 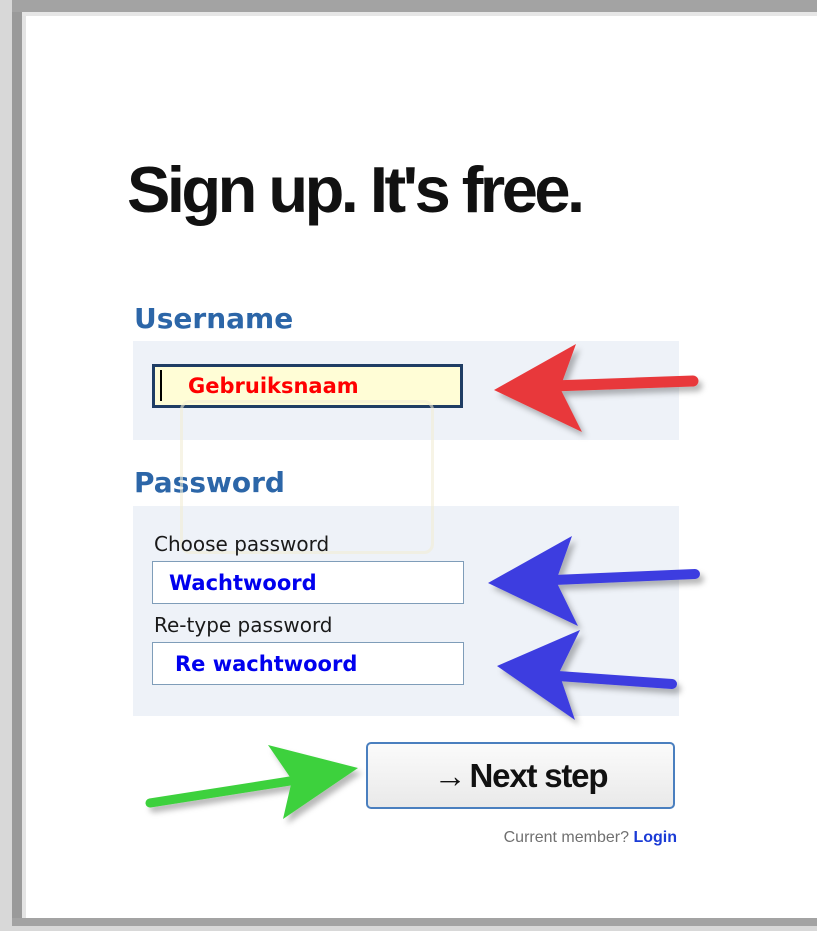 What do you see at coordinates (566, 837) in the screenshot?
I see `member-prompt-text: Current member?` at bounding box center [566, 837].